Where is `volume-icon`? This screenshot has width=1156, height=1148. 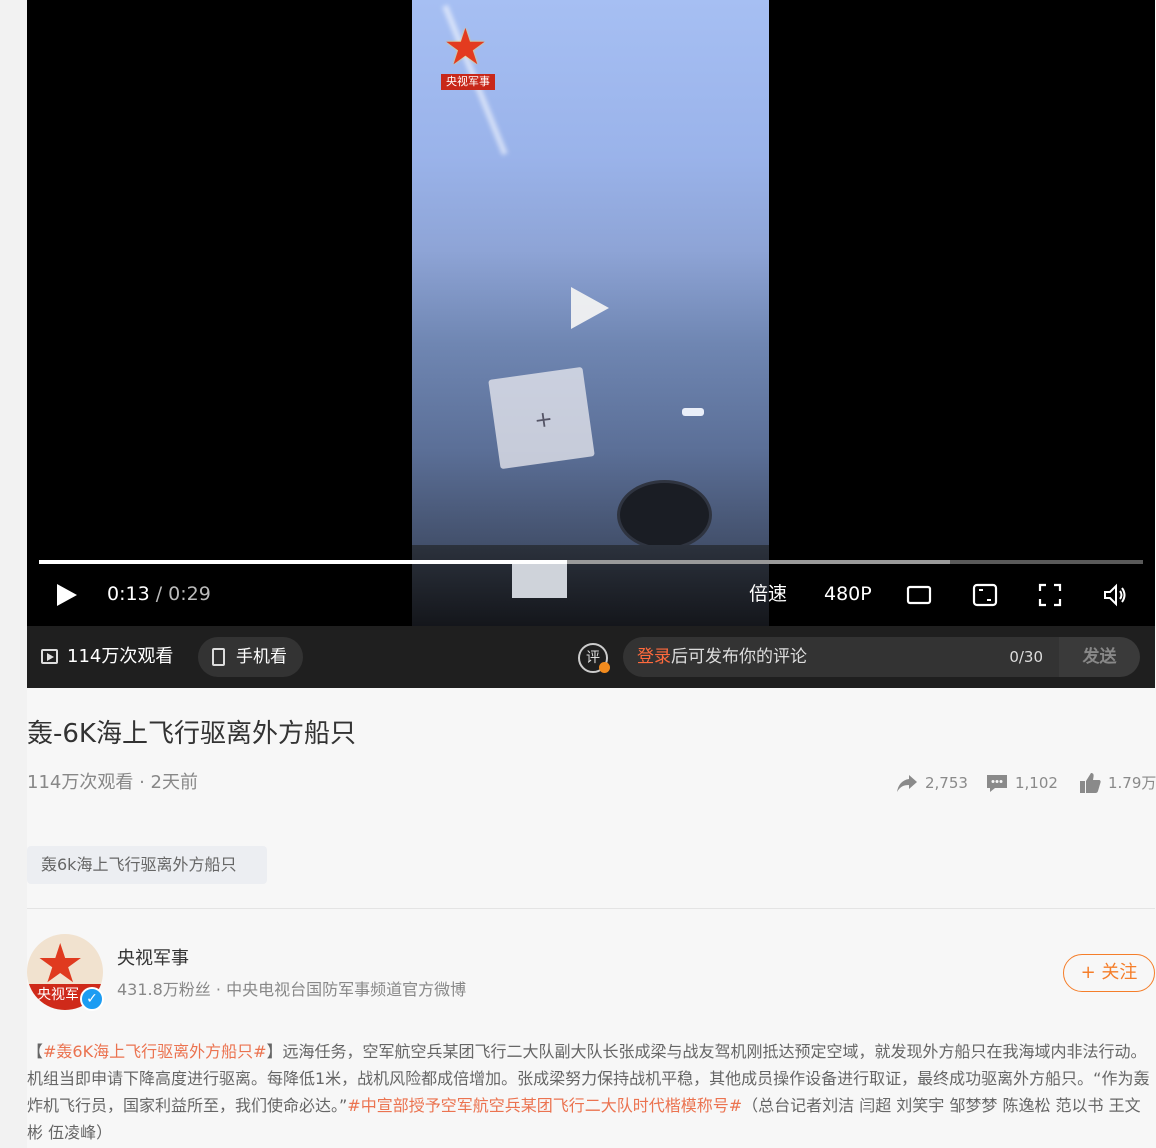
volume-icon is located at coordinates (1115, 595).